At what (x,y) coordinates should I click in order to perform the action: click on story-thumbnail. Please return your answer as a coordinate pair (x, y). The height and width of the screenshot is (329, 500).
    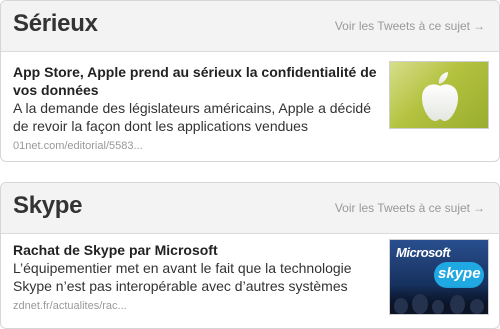
    Looking at the image, I should click on (439, 95).